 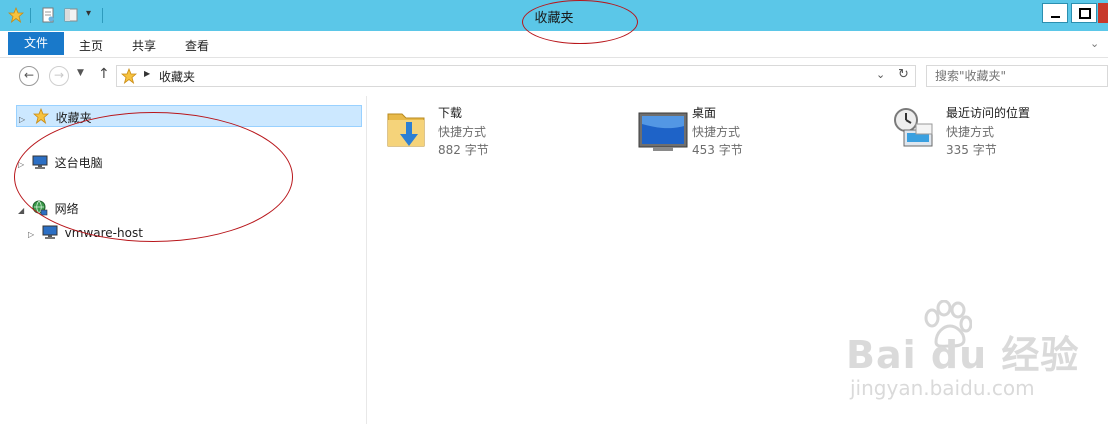 I want to click on tab-home: 主页, so click(x=91, y=45).